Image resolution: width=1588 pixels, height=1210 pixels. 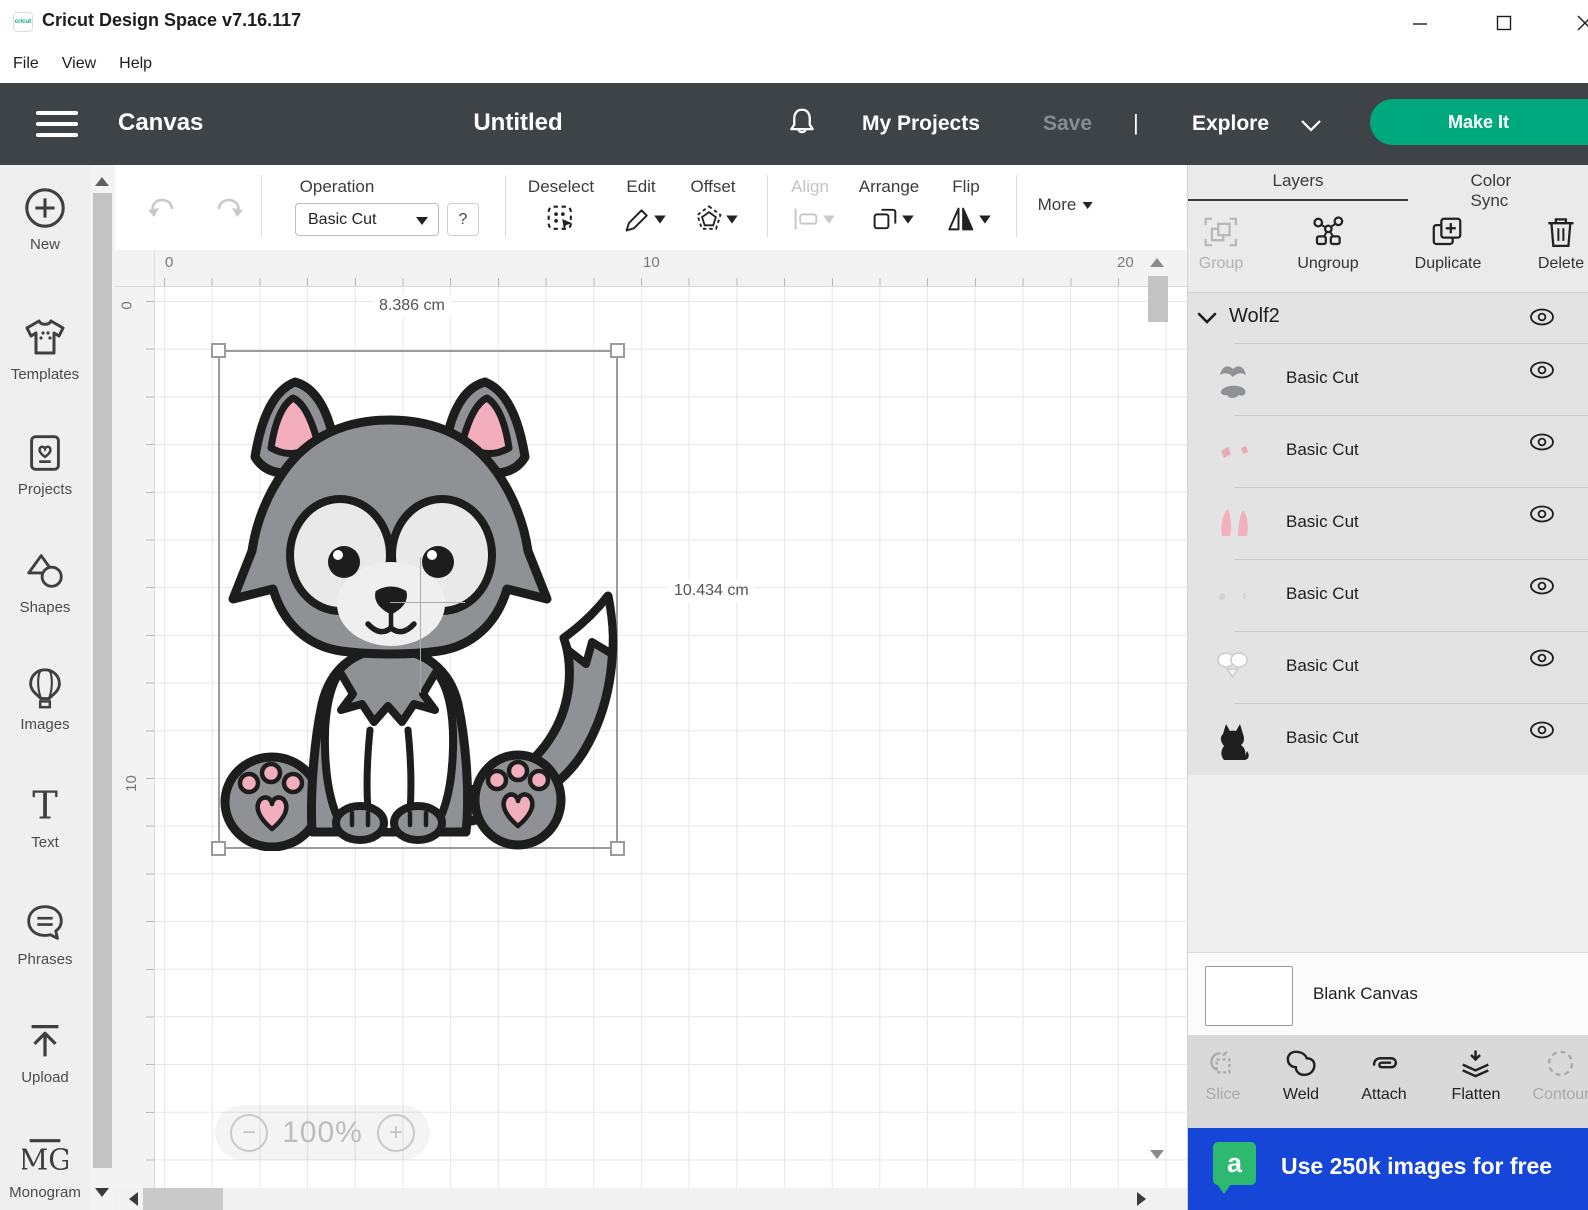 I want to click on chevron-down-icon, so click(x=1207, y=318).